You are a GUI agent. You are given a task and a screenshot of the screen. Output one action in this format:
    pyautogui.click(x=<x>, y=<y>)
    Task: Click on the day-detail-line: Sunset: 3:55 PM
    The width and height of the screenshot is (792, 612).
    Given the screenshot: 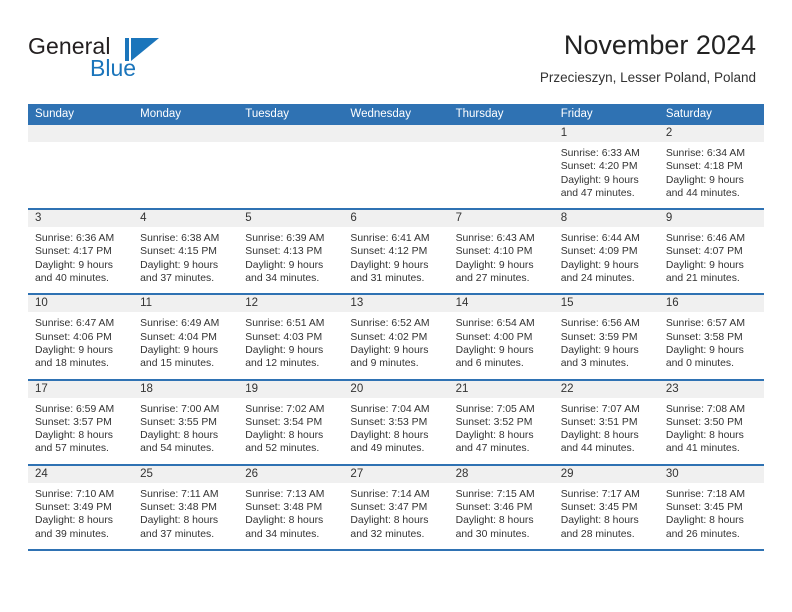 What is the action you would take?
    pyautogui.click(x=178, y=422)
    